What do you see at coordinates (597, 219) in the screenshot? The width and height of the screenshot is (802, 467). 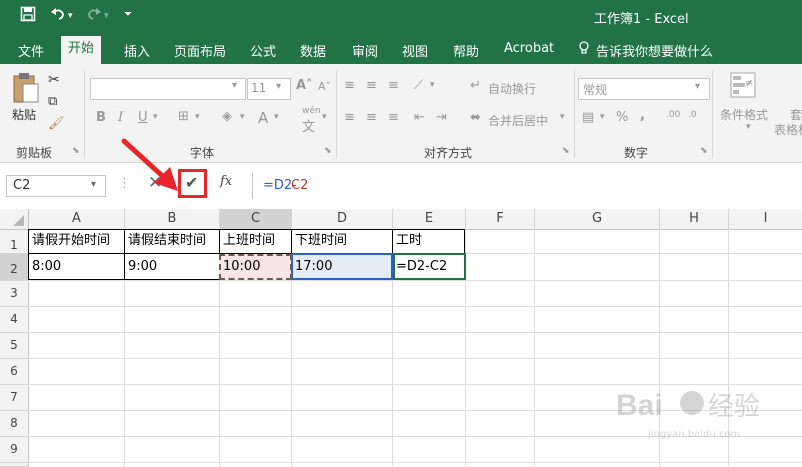 I see `column-header-g: G` at bounding box center [597, 219].